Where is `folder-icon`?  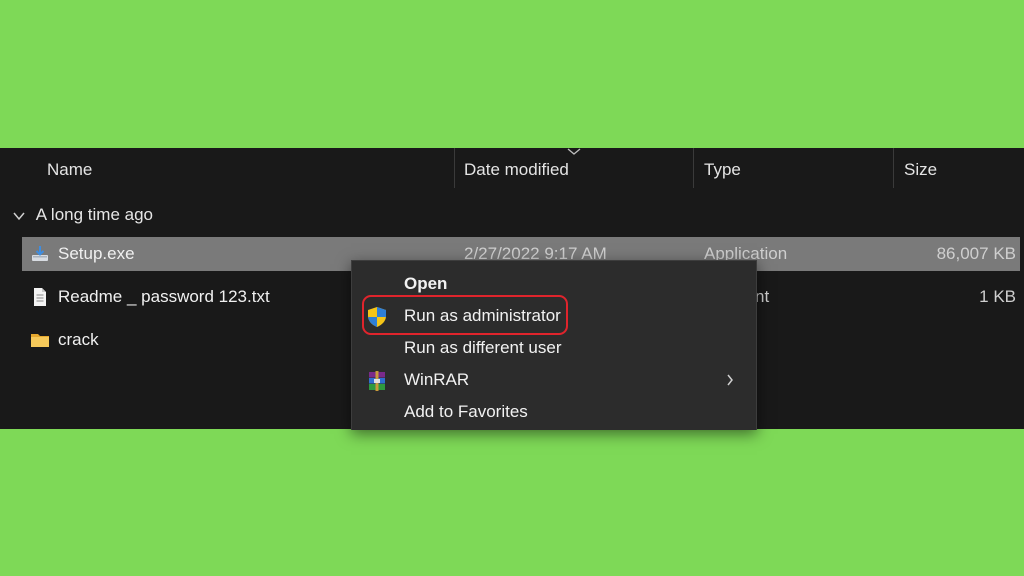
folder-icon is located at coordinates (40, 340).